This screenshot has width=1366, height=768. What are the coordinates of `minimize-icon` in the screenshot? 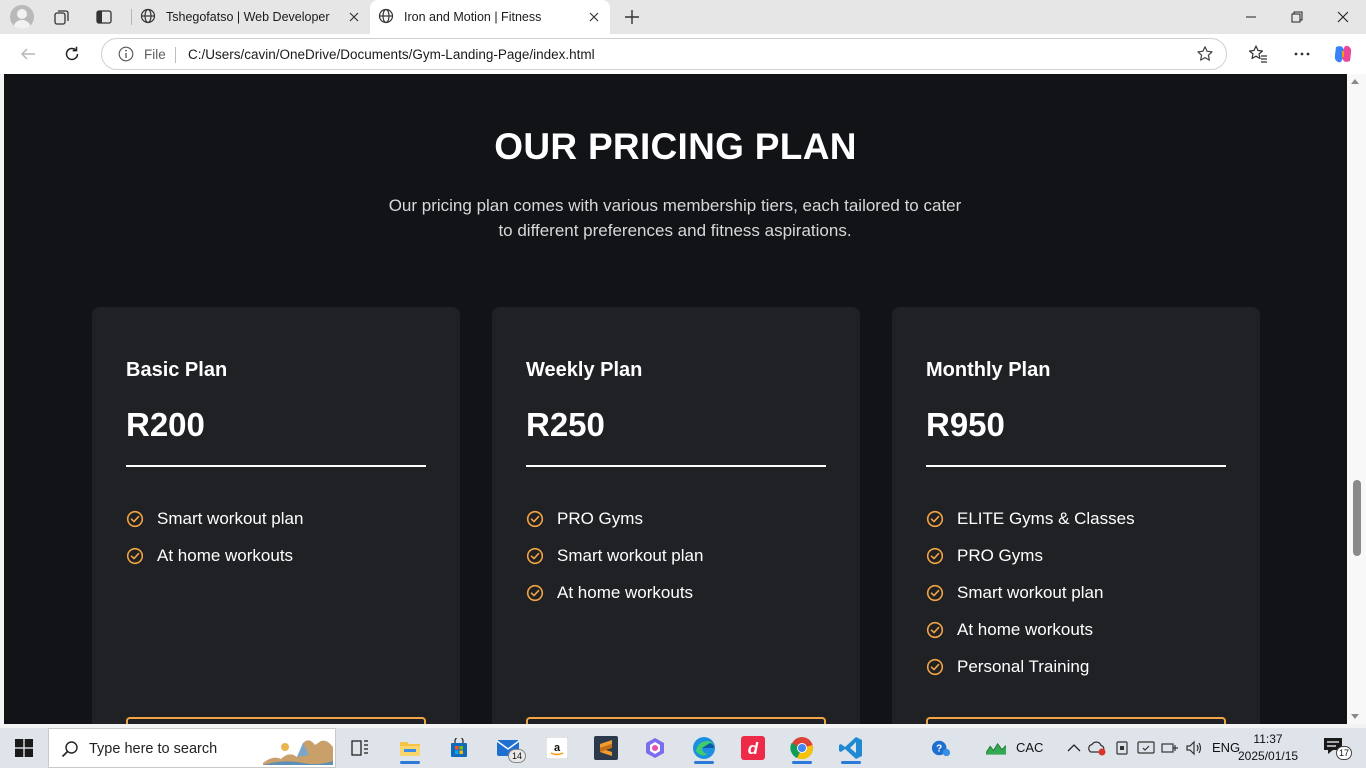 It's located at (1251, 17).